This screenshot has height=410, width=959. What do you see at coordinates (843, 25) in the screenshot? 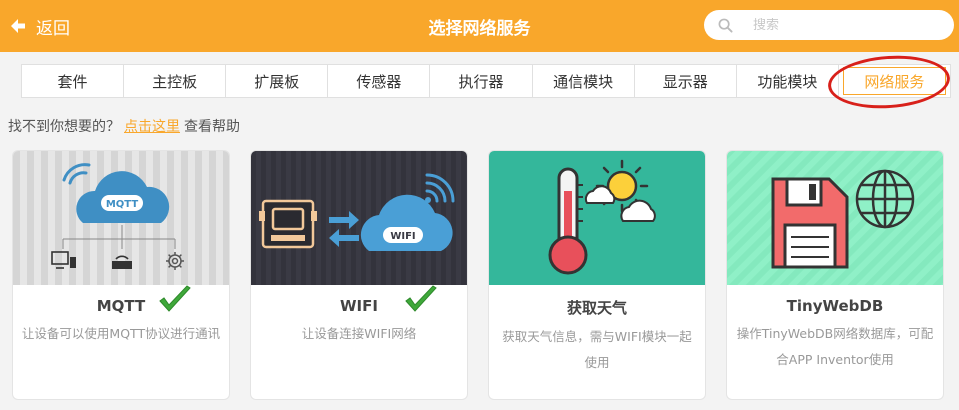
I see `search-input` at bounding box center [843, 25].